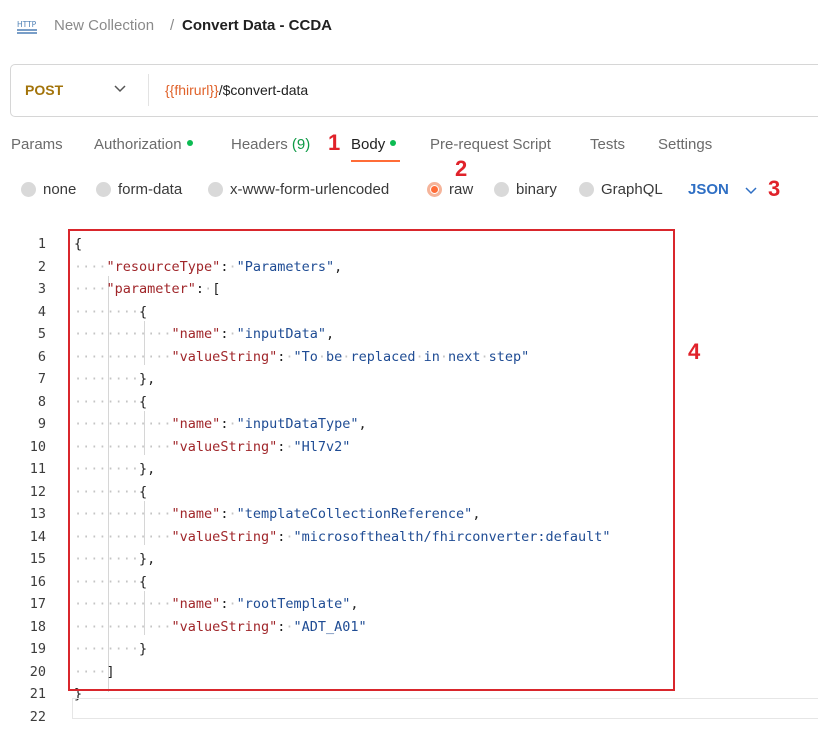 The width and height of the screenshot is (818, 737). Describe the element at coordinates (37, 536) in the screenshot. I see `line-number: 14` at that location.